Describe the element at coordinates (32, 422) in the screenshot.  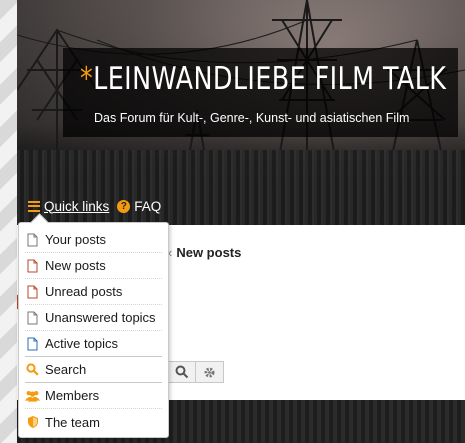
I see `shield-icon` at that location.